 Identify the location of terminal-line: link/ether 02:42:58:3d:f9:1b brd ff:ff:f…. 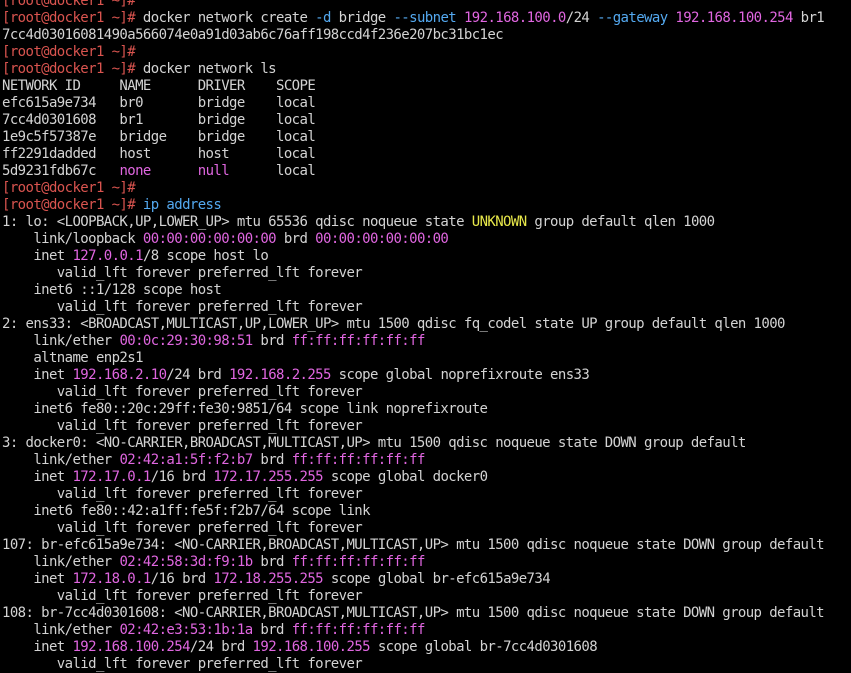
(426, 562).